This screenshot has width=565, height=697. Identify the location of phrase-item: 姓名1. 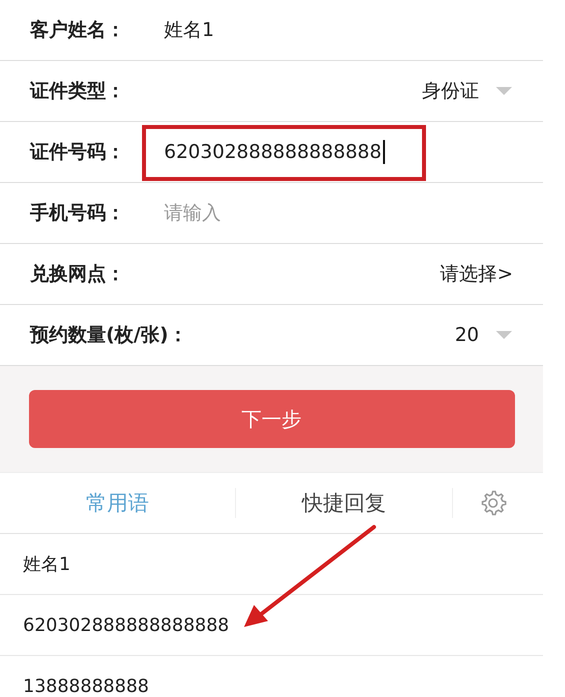
(46, 564).